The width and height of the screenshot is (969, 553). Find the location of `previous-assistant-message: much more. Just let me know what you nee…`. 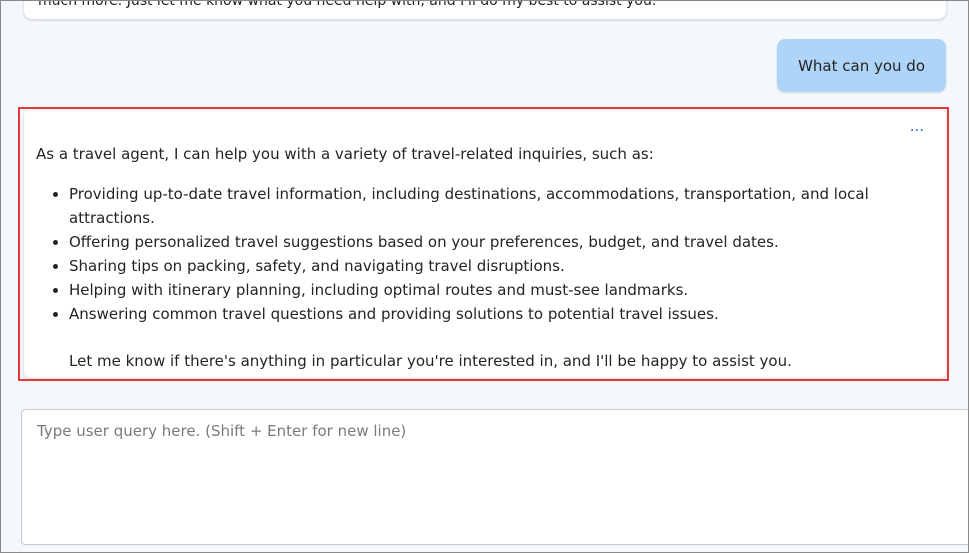

previous-assistant-message: much more. Just let me know what you nee… is located at coordinates (485, 9).